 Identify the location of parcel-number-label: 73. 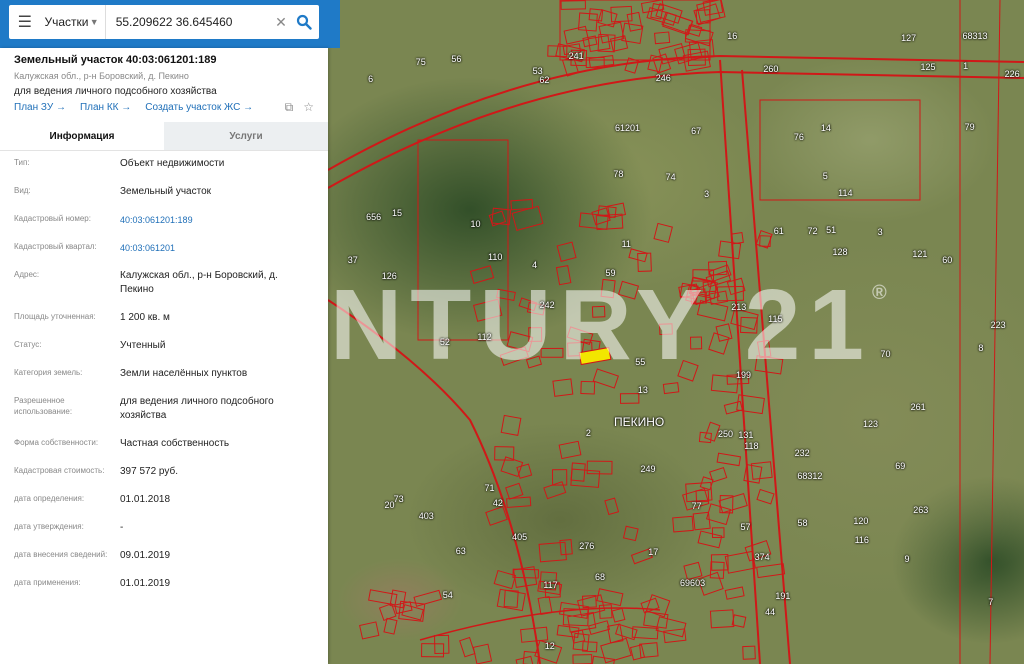
(398, 499).